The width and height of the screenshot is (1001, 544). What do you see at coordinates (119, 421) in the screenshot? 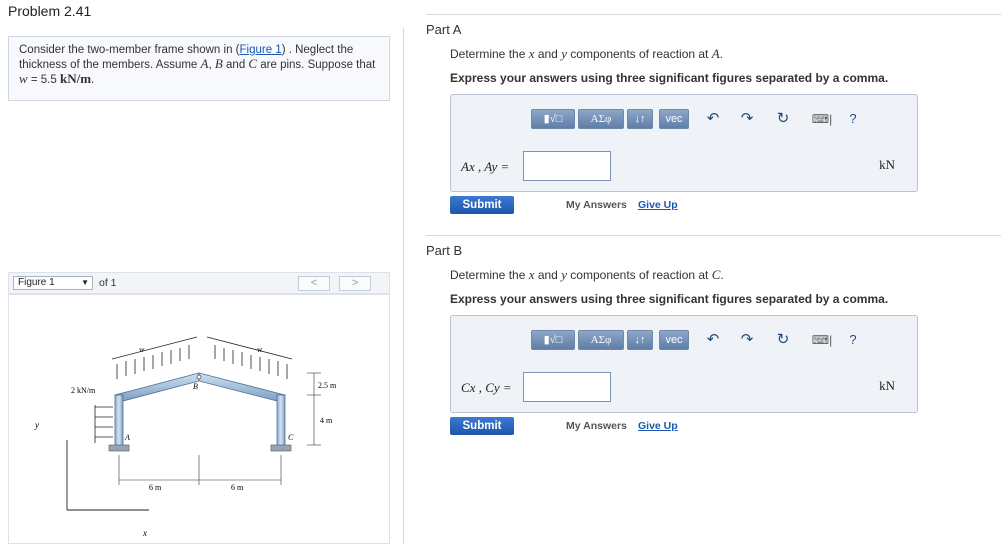
I see `left-column-member` at bounding box center [119, 421].